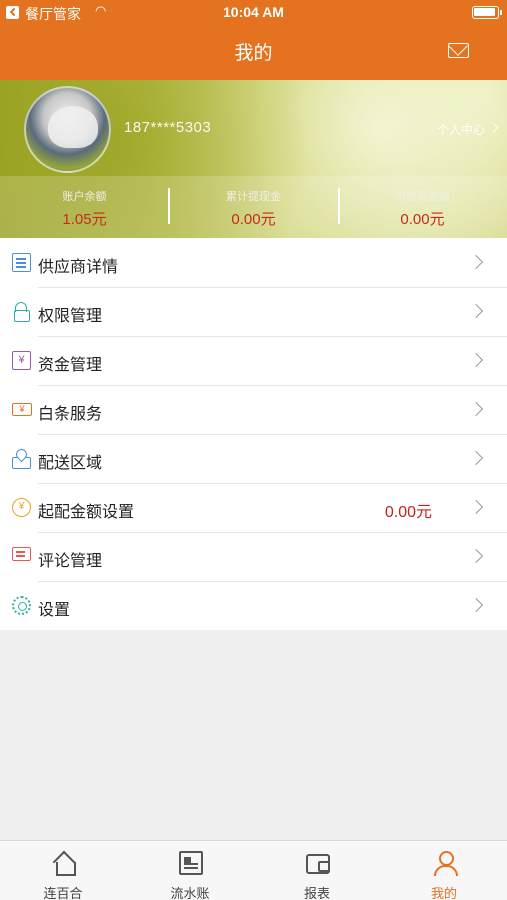 This screenshot has height=900, width=507. What do you see at coordinates (445, 863) in the screenshot?
I see `user-icon` at bounding box center [445, 863].